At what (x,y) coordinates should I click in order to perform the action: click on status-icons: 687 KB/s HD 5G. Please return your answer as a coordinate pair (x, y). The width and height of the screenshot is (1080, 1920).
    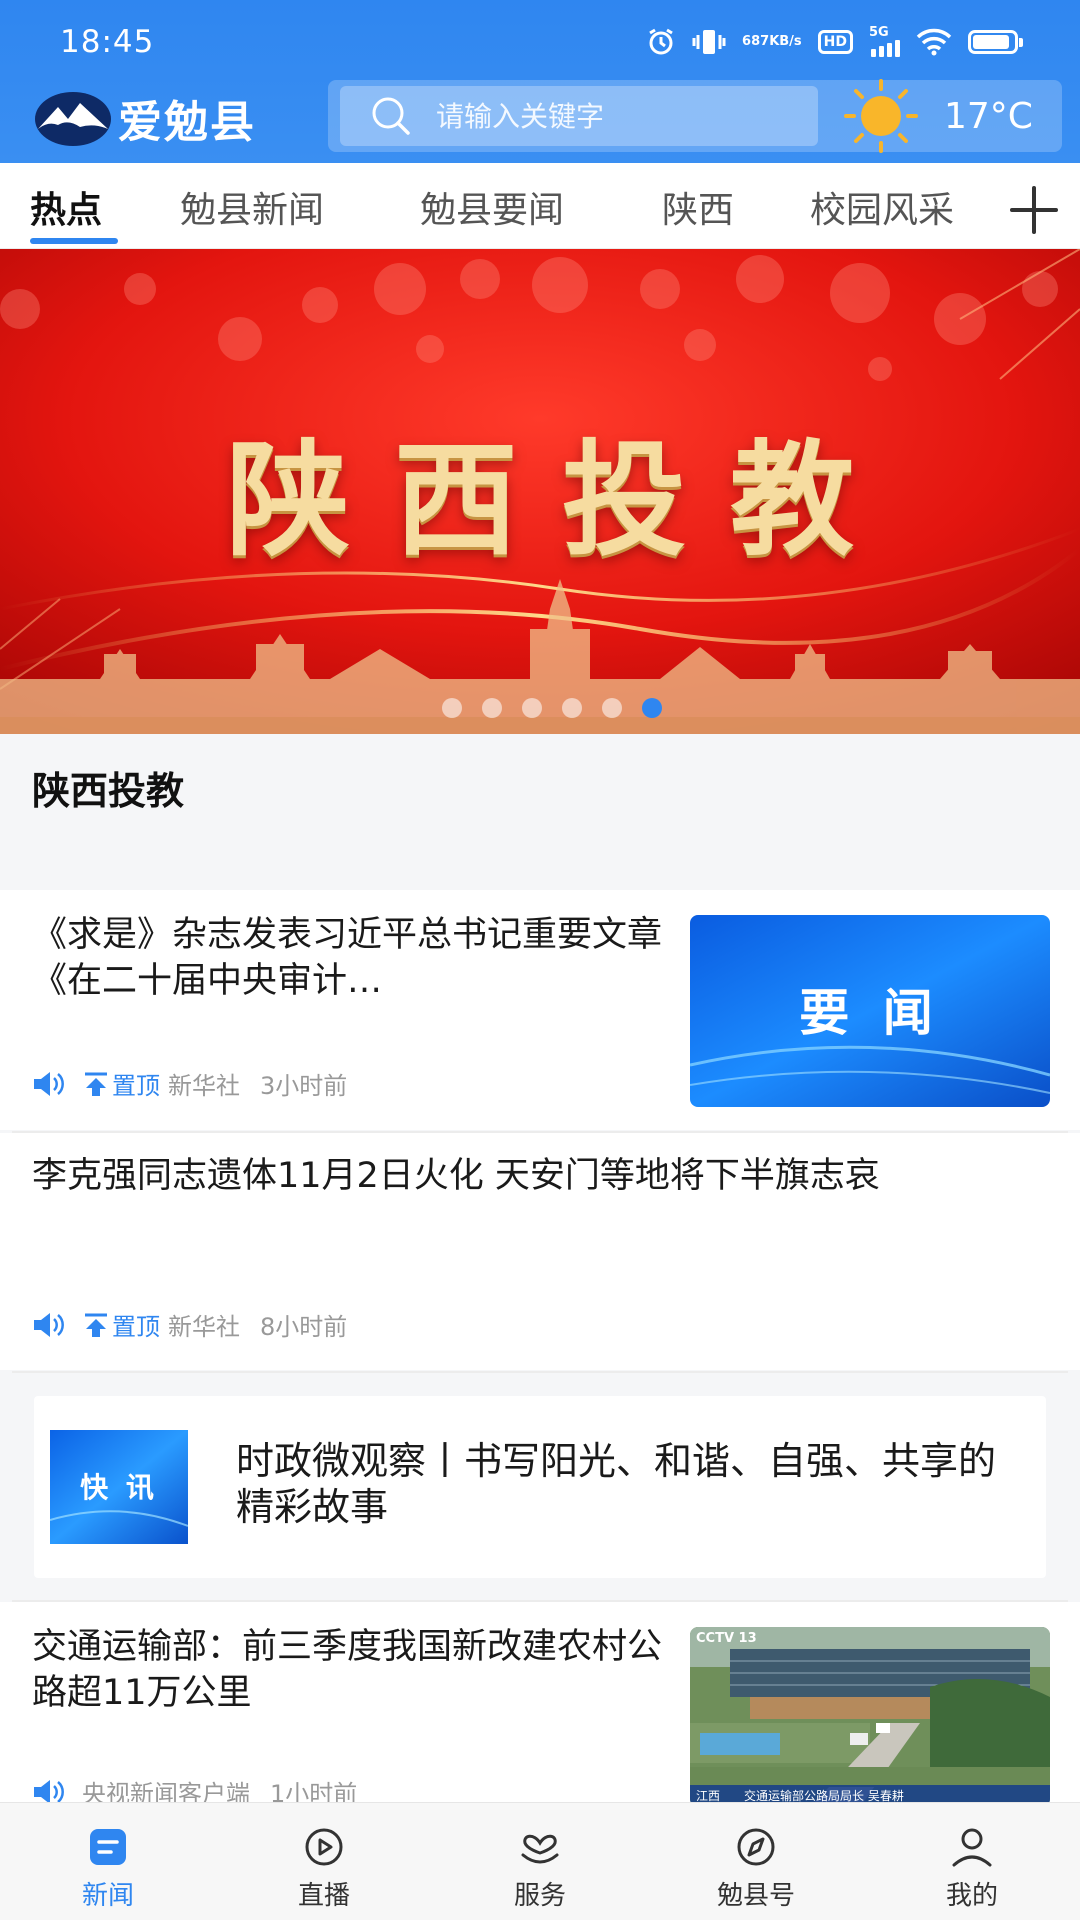
    Looking at the image, I should click on (834, 42).